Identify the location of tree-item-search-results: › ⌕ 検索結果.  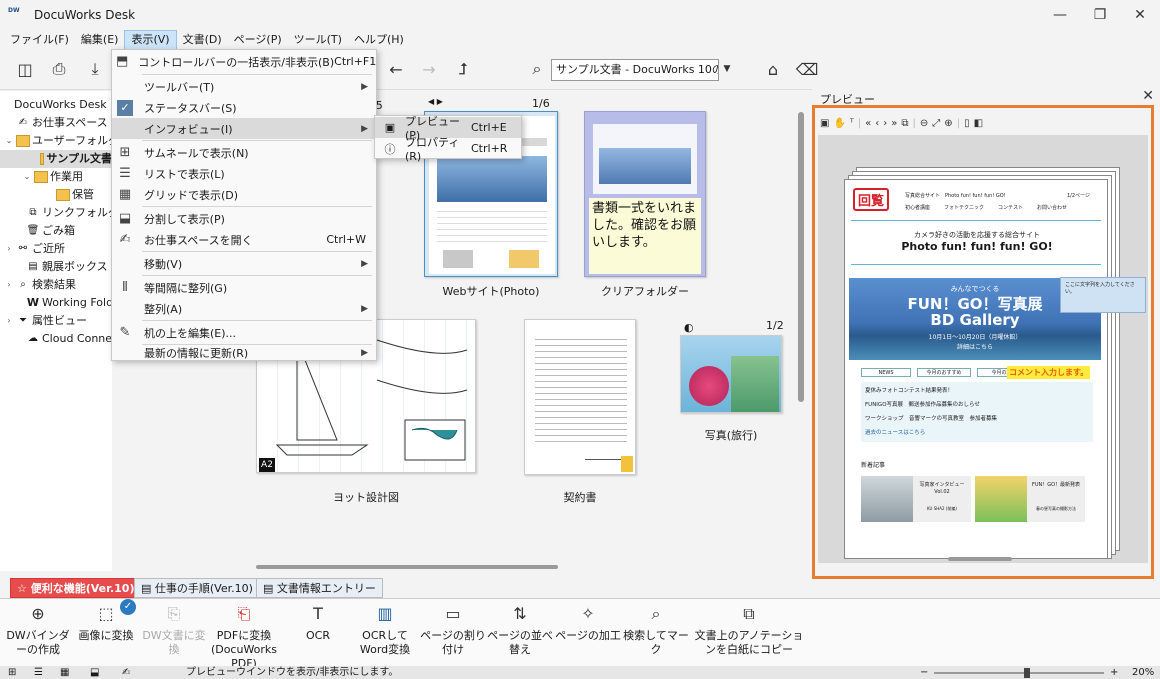
(40, 285).